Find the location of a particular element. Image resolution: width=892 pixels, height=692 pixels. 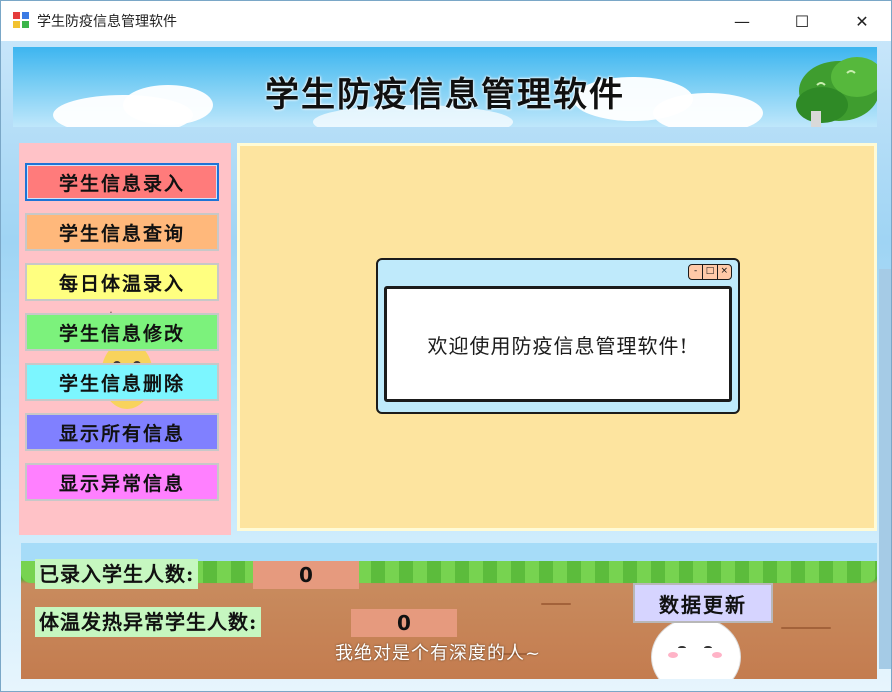

dialog-maximize-icon: □ is located at coordinates (710, 272).